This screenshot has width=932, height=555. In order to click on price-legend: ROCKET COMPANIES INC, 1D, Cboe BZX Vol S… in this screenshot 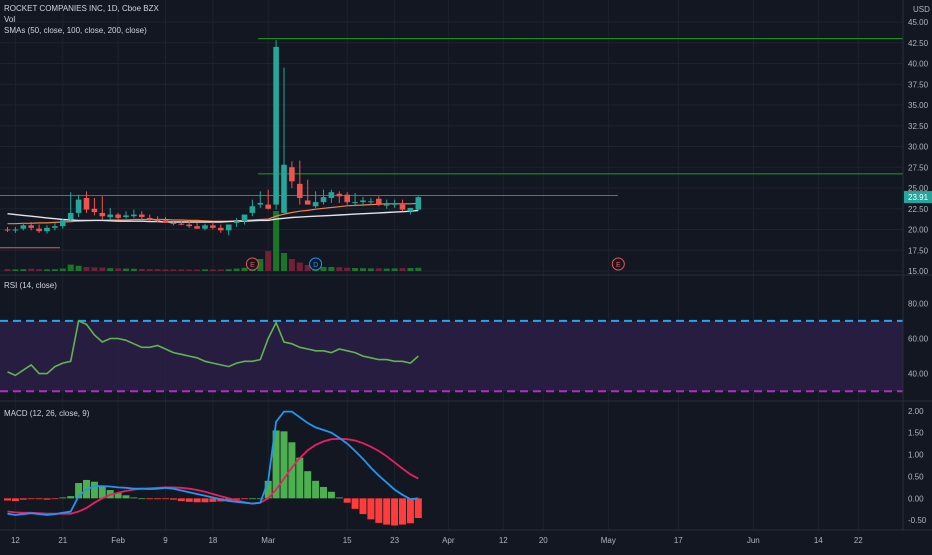, I will do `click(81, 19)`.